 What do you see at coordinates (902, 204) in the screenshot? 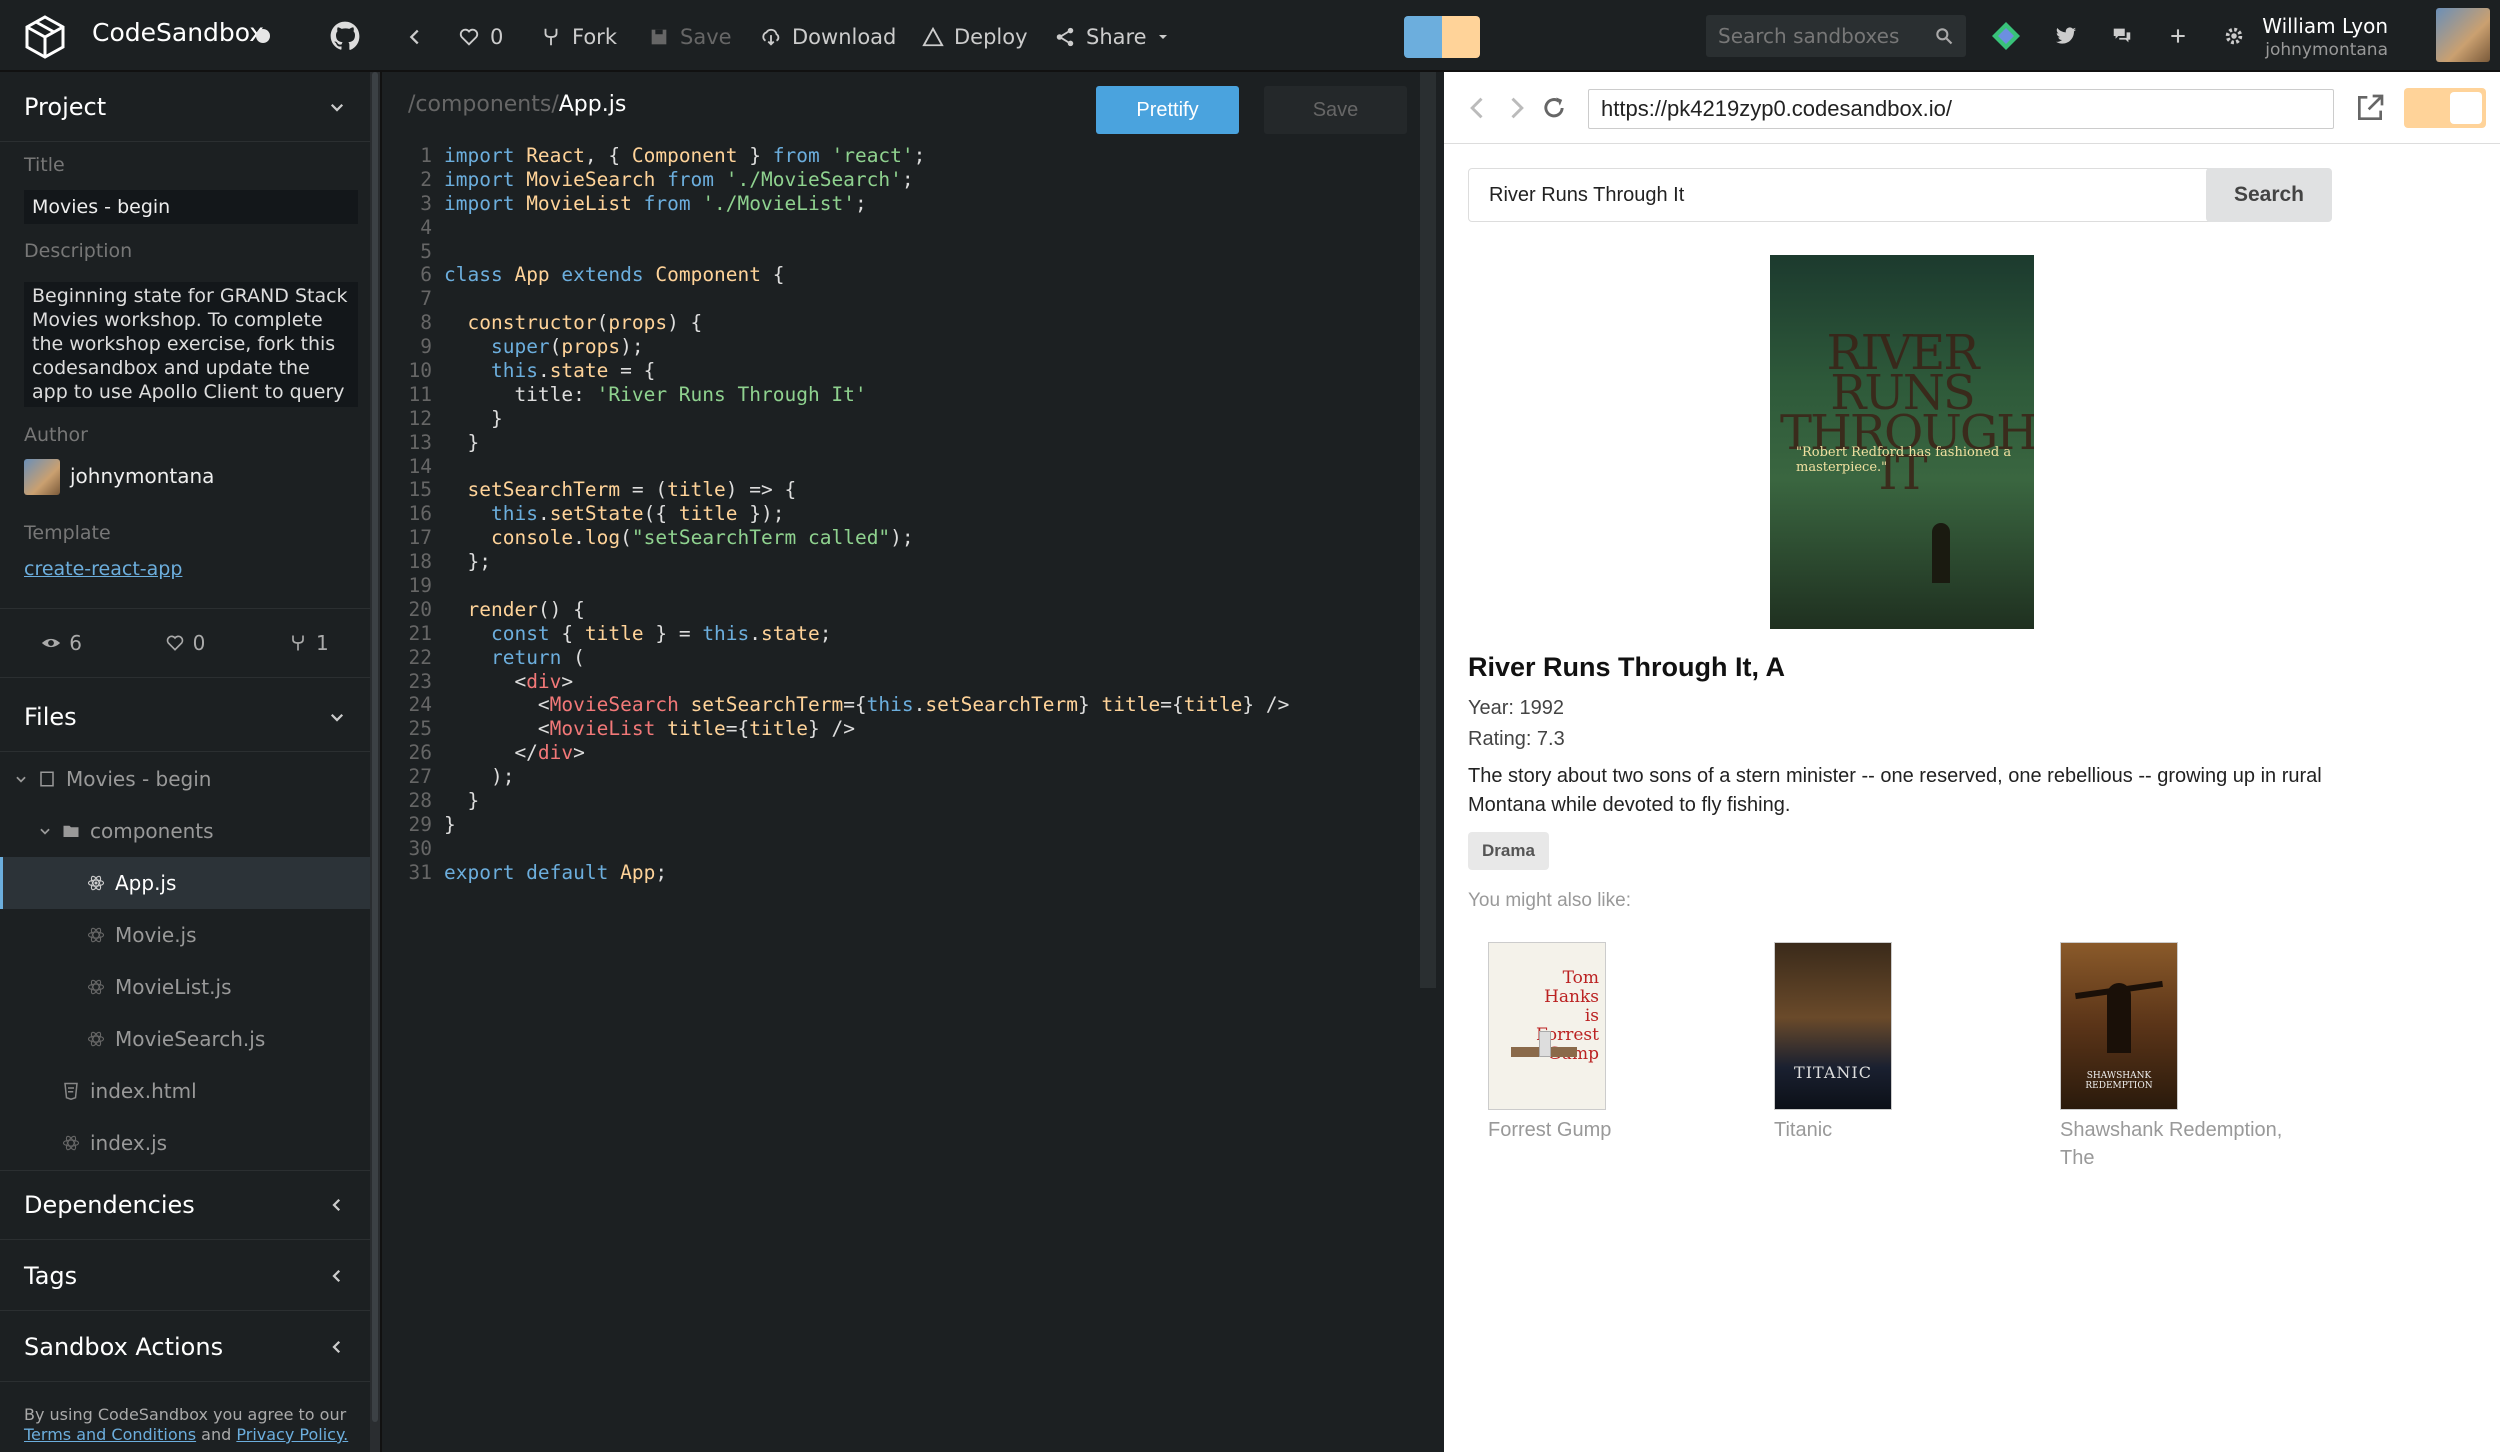
I see `code-line: 3 import MovieList from './MovieList';` at bounding box center [902, 204].